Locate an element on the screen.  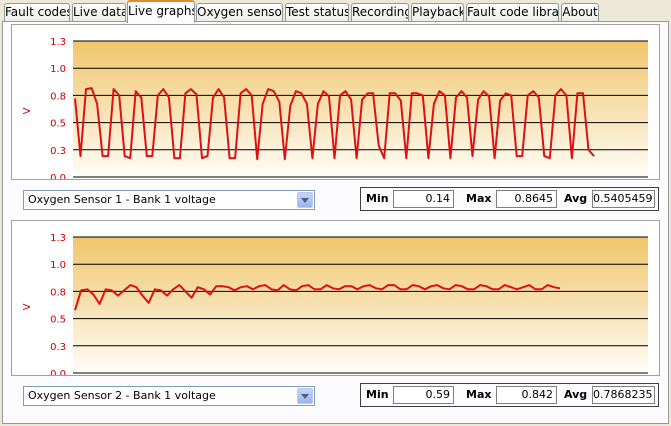
tab-test-status: Test status is located at coordinates (317, 12).